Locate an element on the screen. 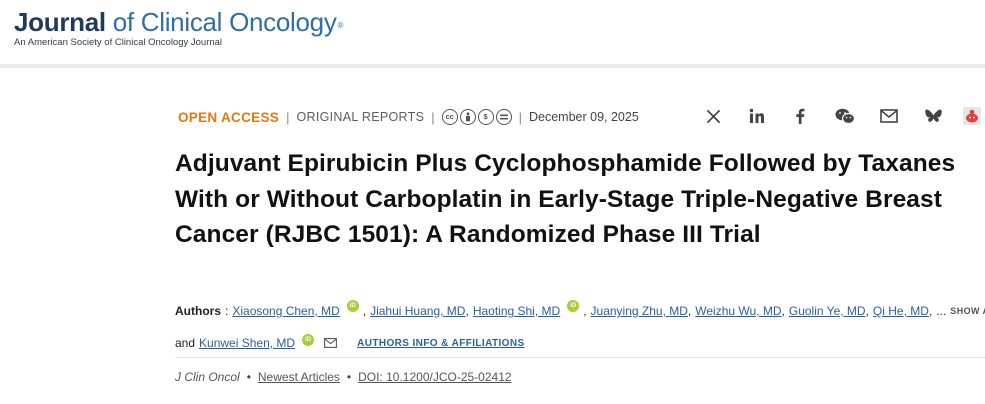 The width and height of the screenshot is (985, 404). last-author-link: Kunwei Shen, MD is located at coordinates (247, 343).